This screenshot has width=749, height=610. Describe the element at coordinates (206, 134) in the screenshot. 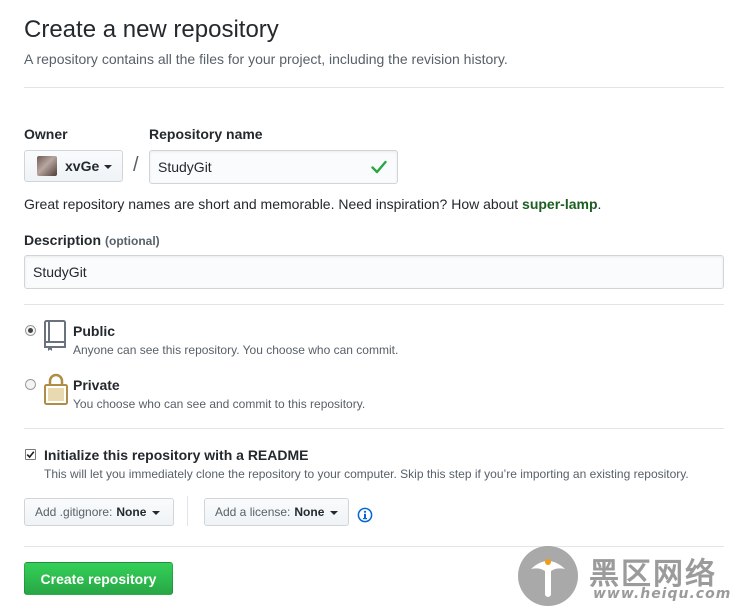

I see `repo-name-label: Repository name` at that location.